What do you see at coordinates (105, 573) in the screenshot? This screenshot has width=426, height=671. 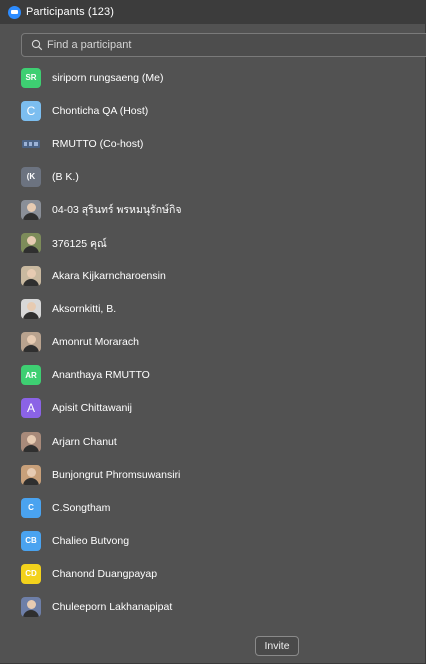 I see `participant-name: Chanond Duangpayap` at bounding box center [105, 573].